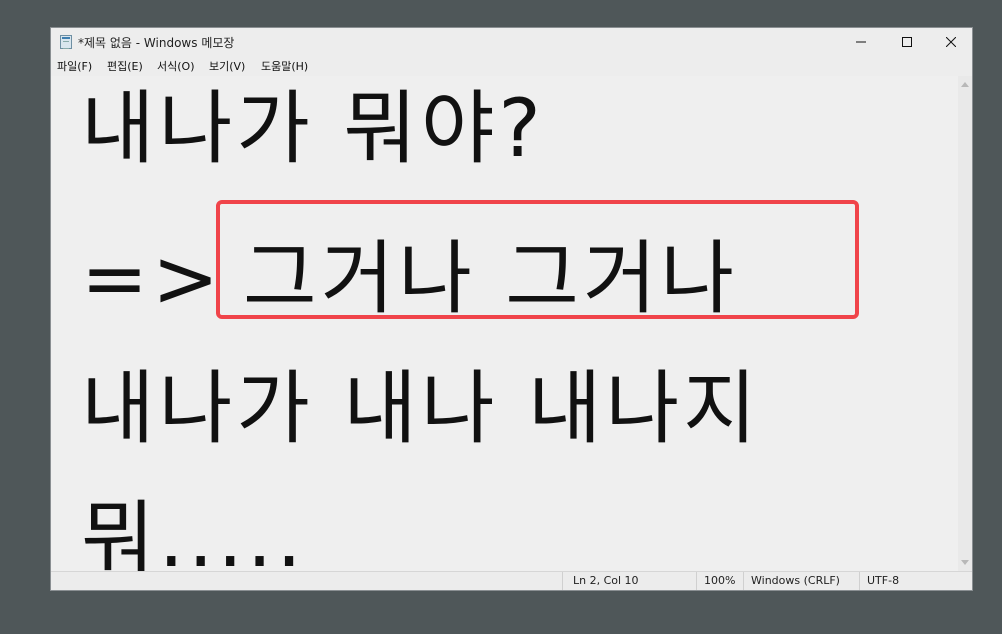  Describe the element at coordinates (152, 278) in the screenshot. I see `editor-line-2-prefix: =>` at that location.